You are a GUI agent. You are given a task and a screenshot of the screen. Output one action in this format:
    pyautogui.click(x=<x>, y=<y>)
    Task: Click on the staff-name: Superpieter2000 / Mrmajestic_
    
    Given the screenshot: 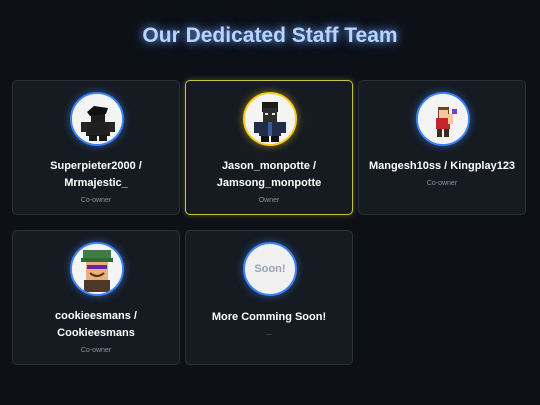 What is the action you would take?
    pyautogui.click(x=96, y=174)
    